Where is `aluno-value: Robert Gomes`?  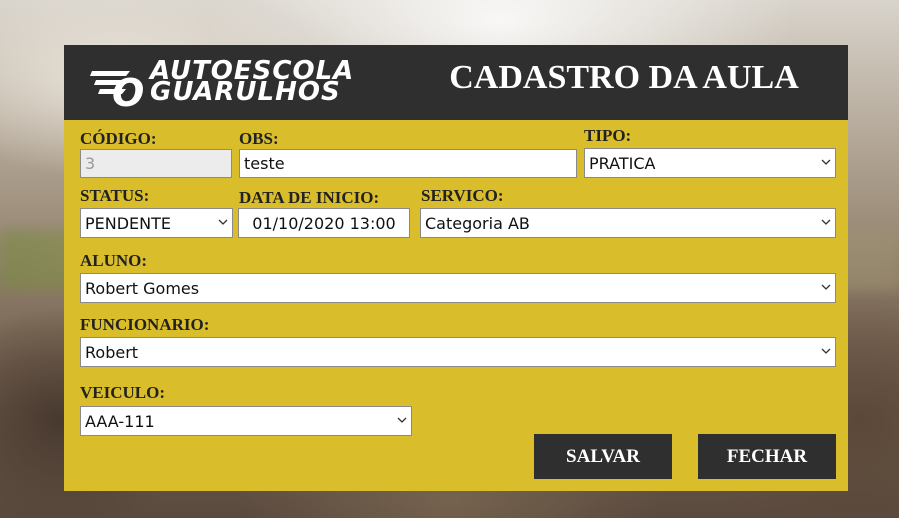
aluno-value: Robert Gomes is located at coordinates (142, 288).